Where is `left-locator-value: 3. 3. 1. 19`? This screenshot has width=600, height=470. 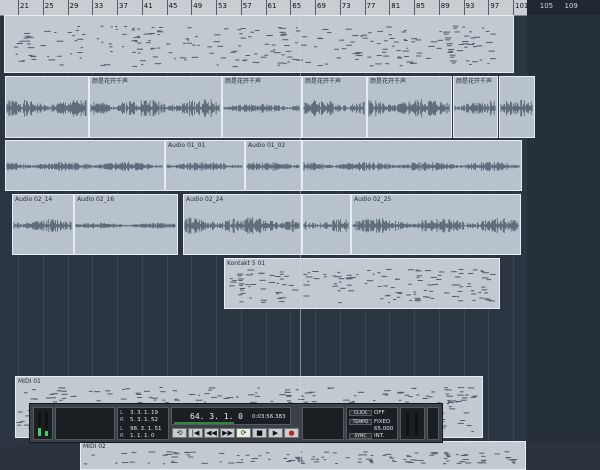
left-locator-value: 3. 3. 1. 19 is located at coordinates (144, 413).